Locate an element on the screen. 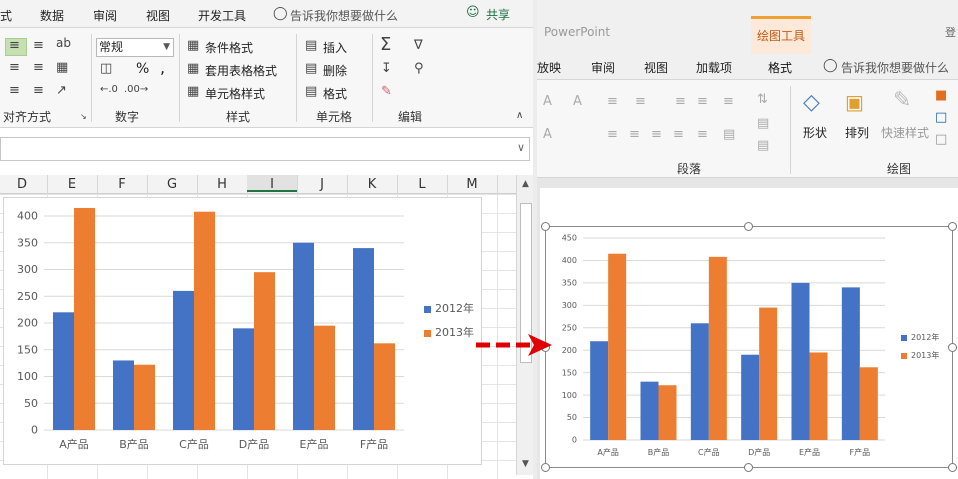 The image size is (958, 479). resize-handle-right is located at coordinates (952, 347).